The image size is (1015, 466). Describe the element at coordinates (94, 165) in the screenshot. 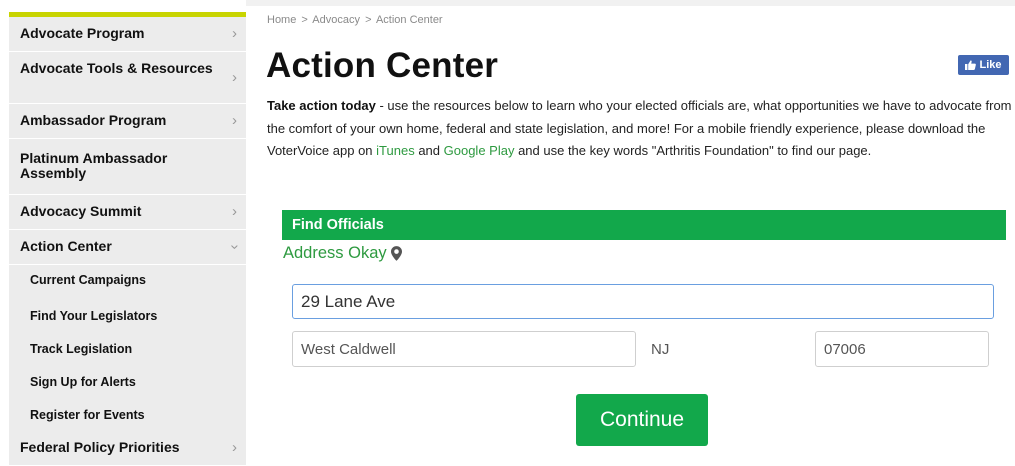

I see `sidebar-item-label: Platinum Ambassador Assembly` at that location.